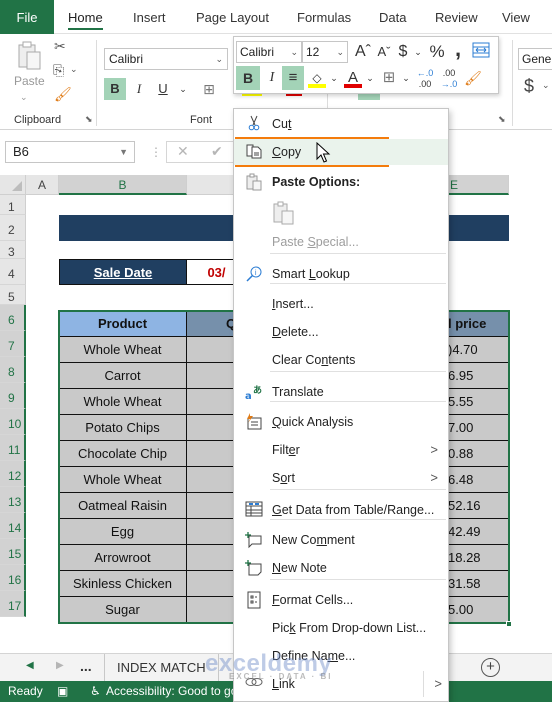 This screenshot has height=702, width=552. Describe the element at coordinates (341, 568) in the screenshot. I see `menu-item-new-note: New Note` at that location.